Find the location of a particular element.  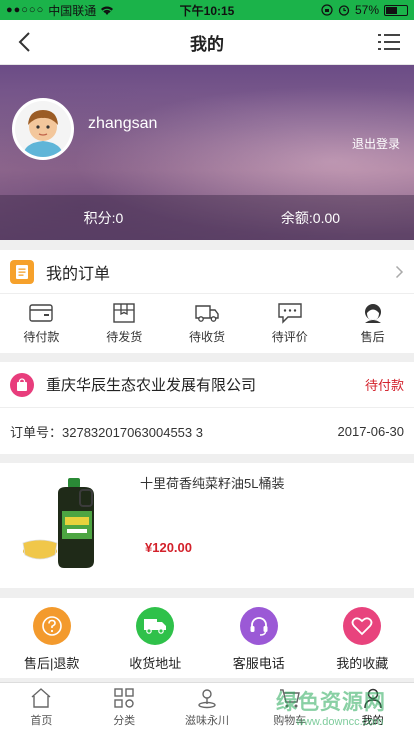

order-number: 订单号：327832017063004553 3 is located at coordinates (106, 432).